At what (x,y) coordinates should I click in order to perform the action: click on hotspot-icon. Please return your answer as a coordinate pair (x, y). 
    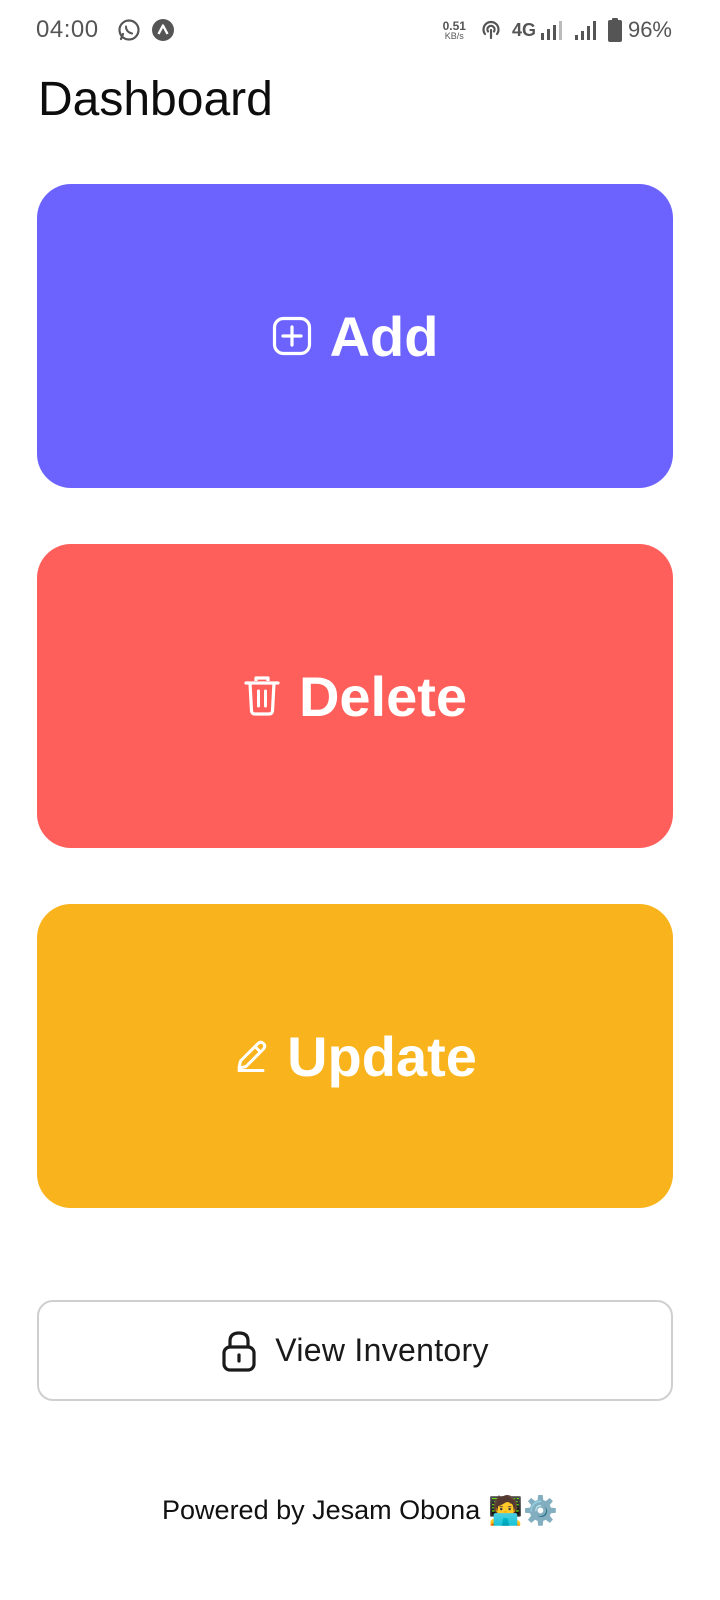
    Looking at the image, I should click on (491, 30).